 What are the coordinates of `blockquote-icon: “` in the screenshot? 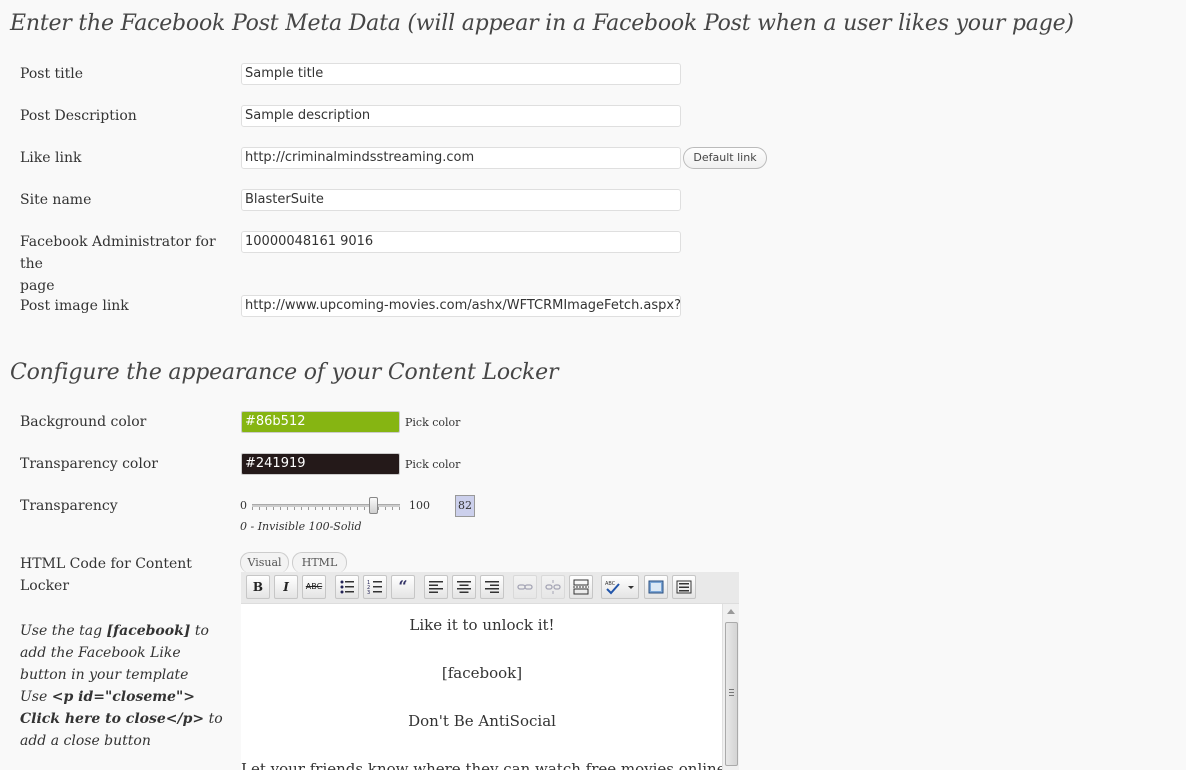 It's located at (403, 587).